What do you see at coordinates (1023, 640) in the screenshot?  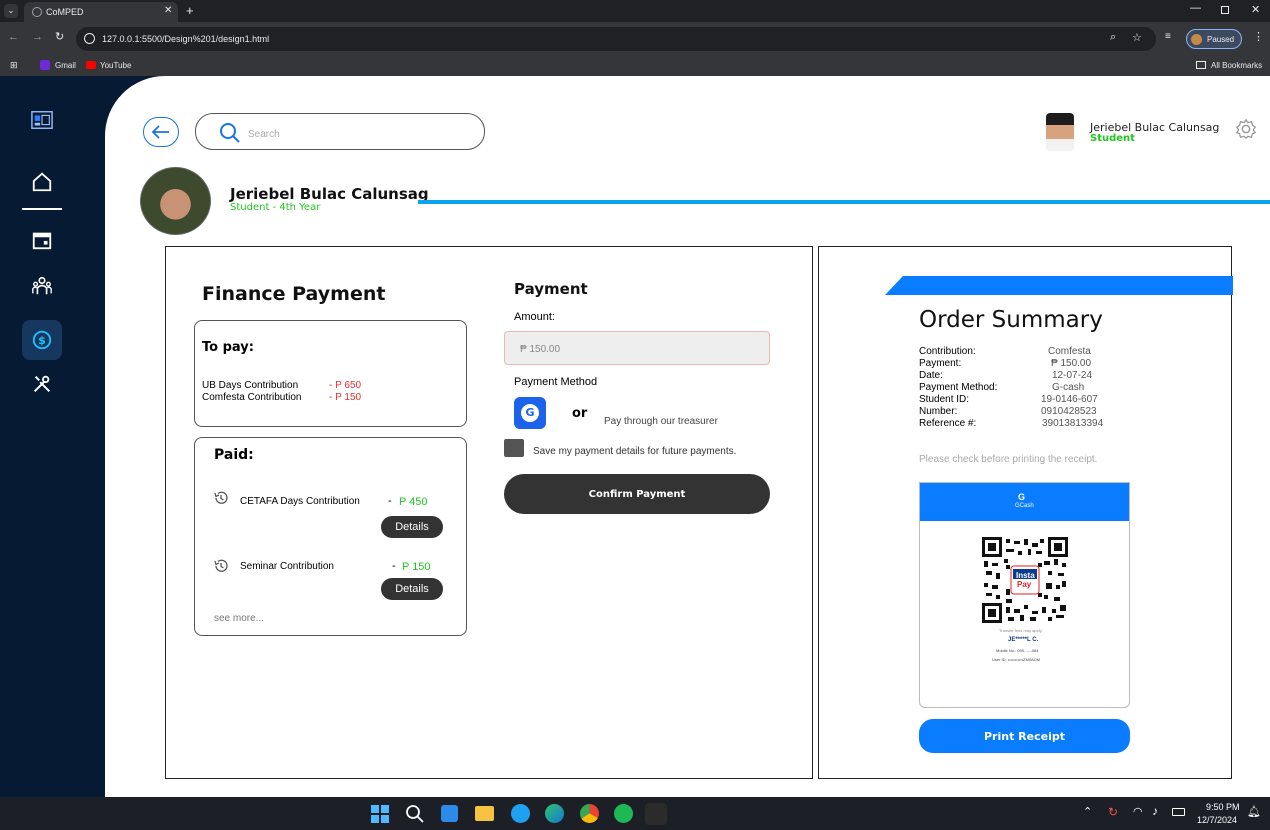 I see `qr-account-name: JE*****L C.` at bounding box center [1023, 640].